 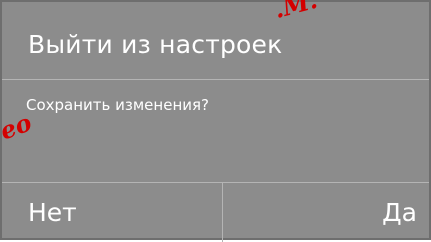 What do you see at coordinates (52, 212) in the screenshot?
I see `no-button-label: Нет` at bounding box center [52, 212].